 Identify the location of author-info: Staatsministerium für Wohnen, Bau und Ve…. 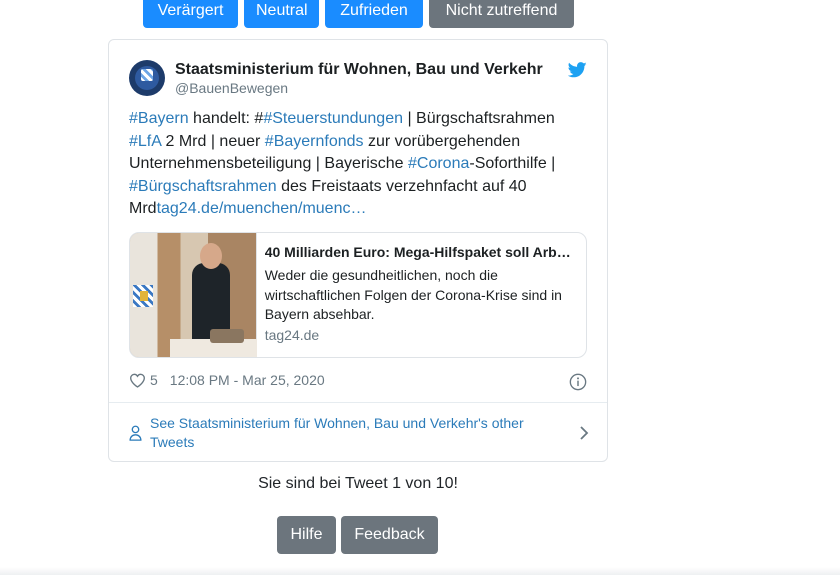
(359, 78).